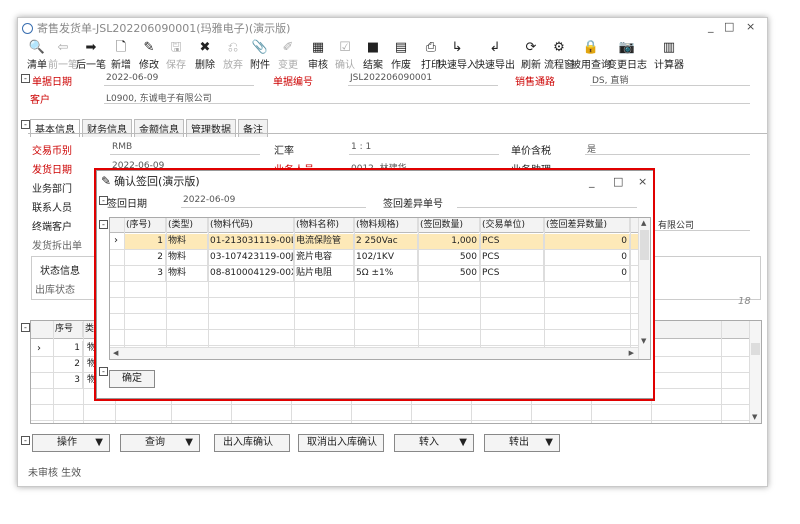 This screenshot has width=800, height=524. Describe the element at coordinates (324, 257) in the screenshot. I see `dialog-cell: 瓷片电容` at that location.